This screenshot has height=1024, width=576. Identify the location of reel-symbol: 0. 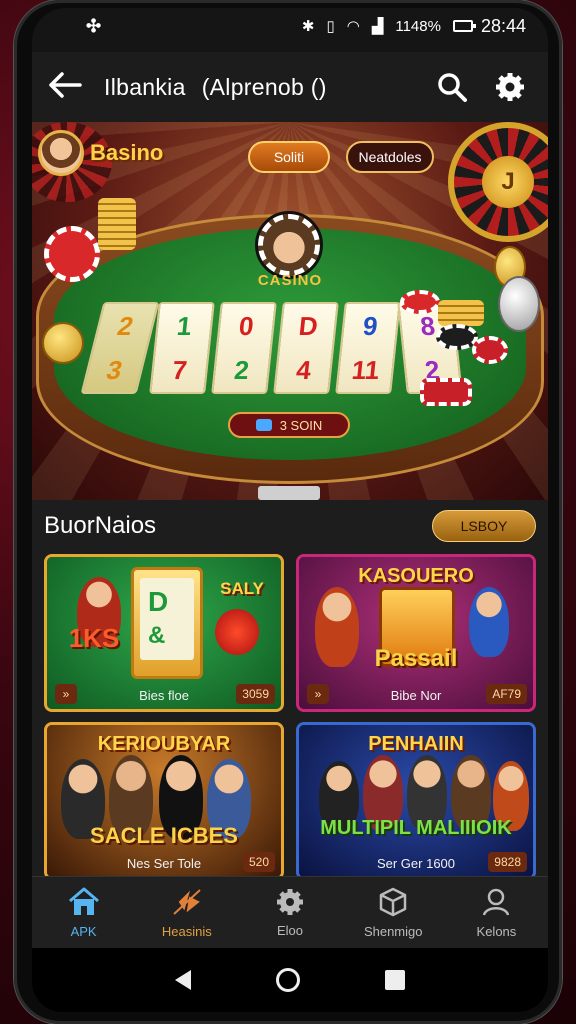
(246, 325).